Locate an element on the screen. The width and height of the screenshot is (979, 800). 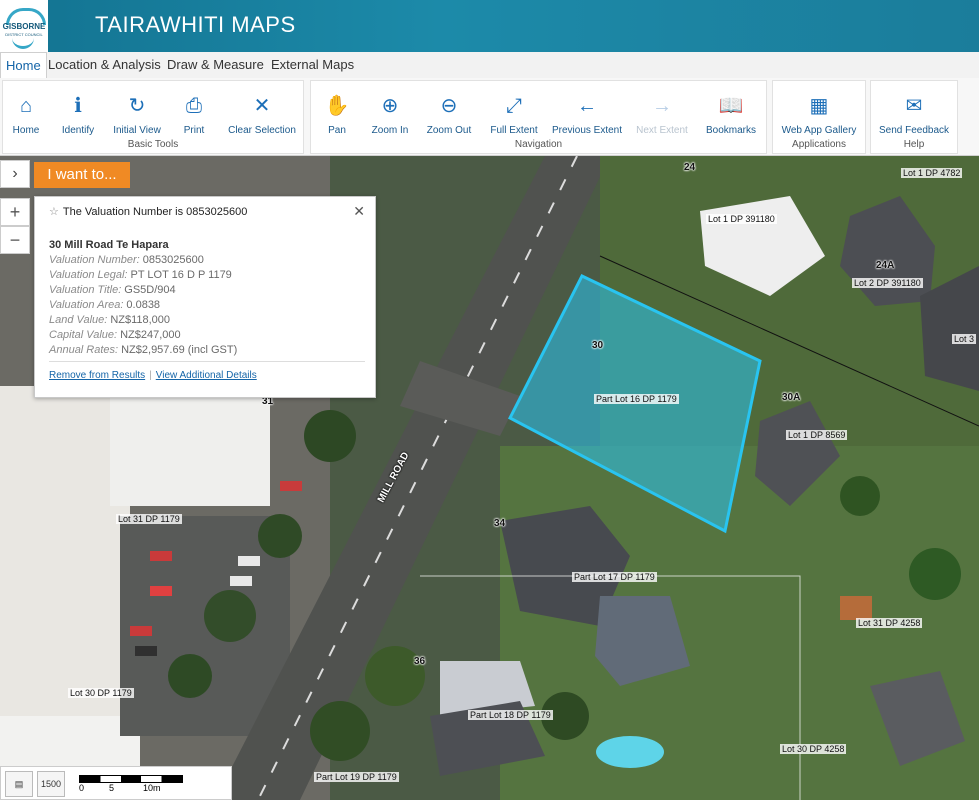
lot-label: Part Lot 17 DP 1179 is located at coordinates (614, 577).